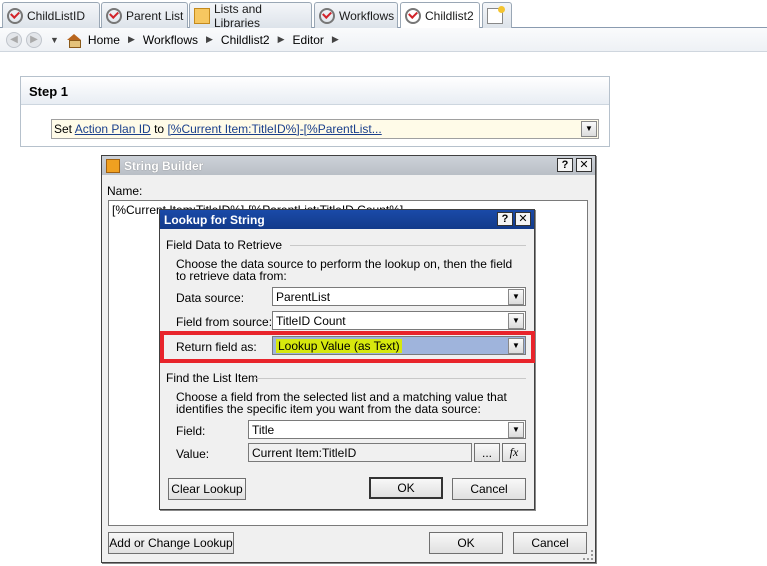  What do you see at coordinates (315, 91) in the screenshot?
I see `step-title: Step 1` at bounding box center [315, 91].